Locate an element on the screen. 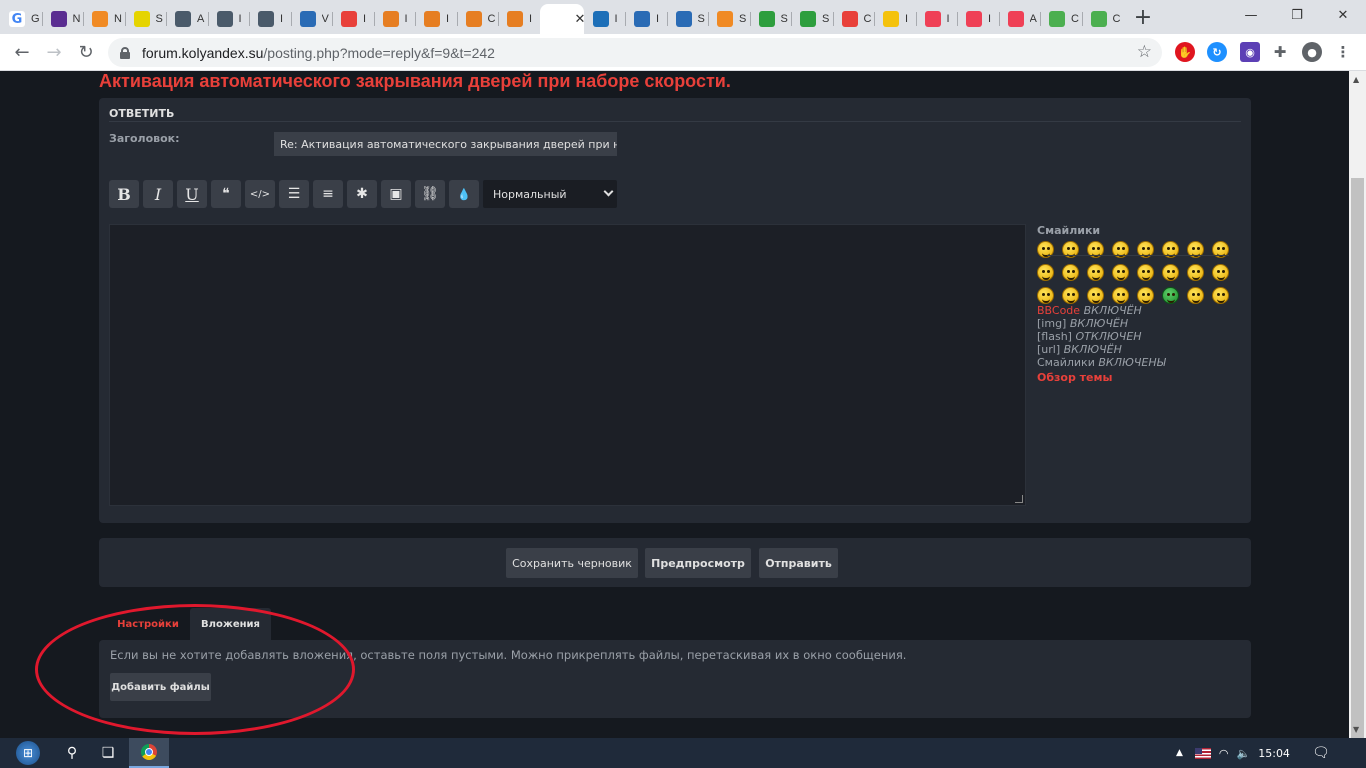  new-tab-button: + is located at coordinates (1143, 17).